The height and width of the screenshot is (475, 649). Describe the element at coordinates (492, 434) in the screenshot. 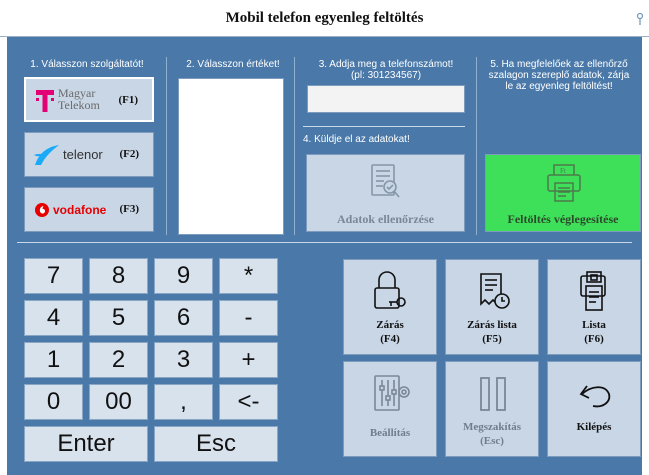

I see `action-label: Megszakítás (Esc)` at that location.